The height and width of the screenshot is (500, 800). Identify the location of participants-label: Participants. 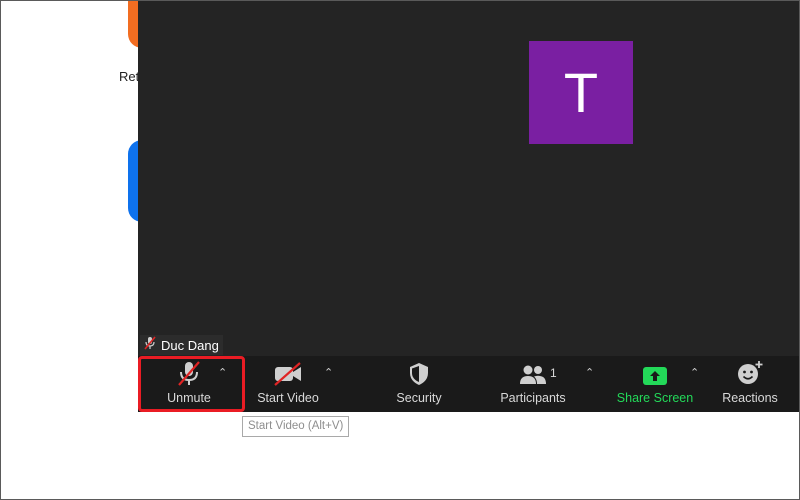
(533, 398).